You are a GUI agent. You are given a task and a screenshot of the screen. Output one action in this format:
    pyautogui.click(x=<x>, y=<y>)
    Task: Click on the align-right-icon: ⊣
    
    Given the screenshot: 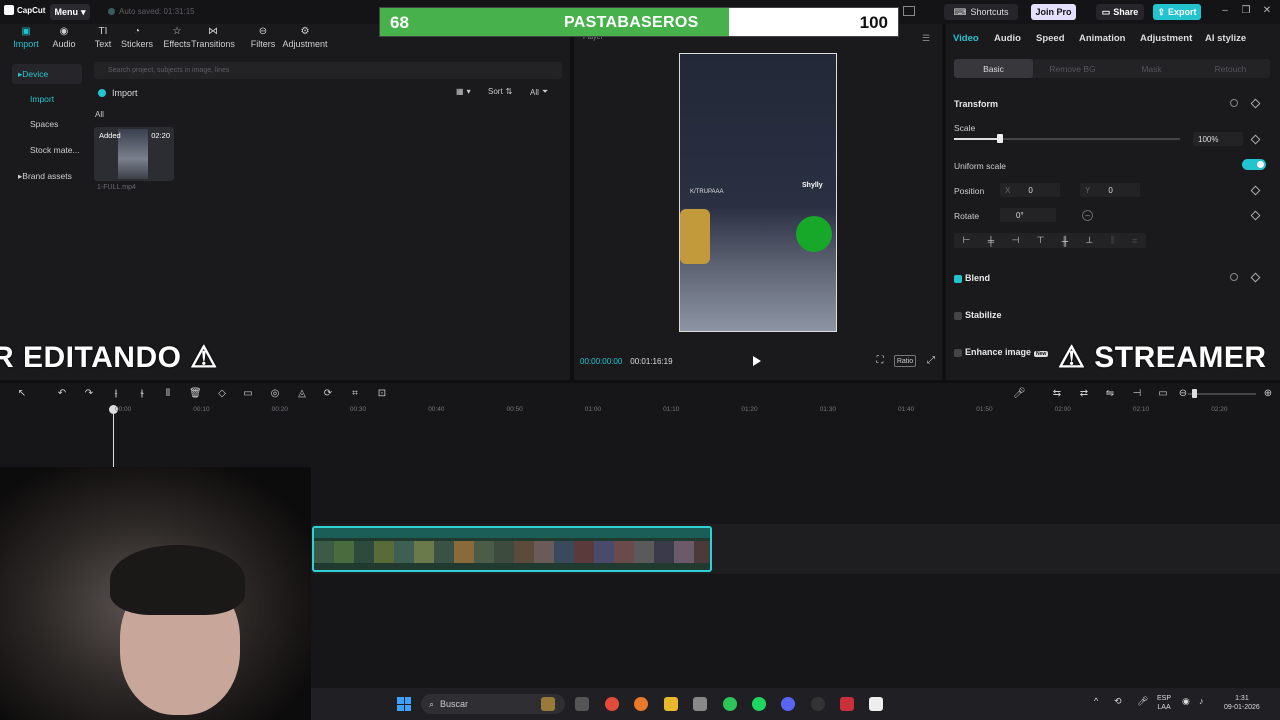 What is the action you would take?
    pyautogui.click(x=1015, y=240)
    